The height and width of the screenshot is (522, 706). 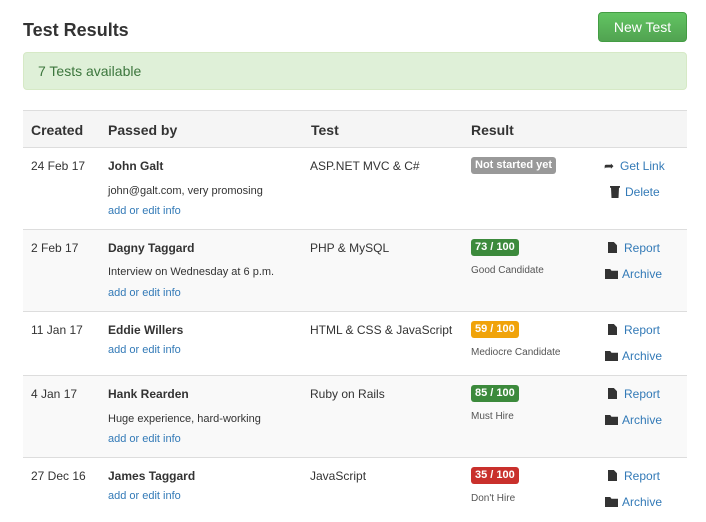 I want to click on column-header-created: Created, so click(x=57, y=130).